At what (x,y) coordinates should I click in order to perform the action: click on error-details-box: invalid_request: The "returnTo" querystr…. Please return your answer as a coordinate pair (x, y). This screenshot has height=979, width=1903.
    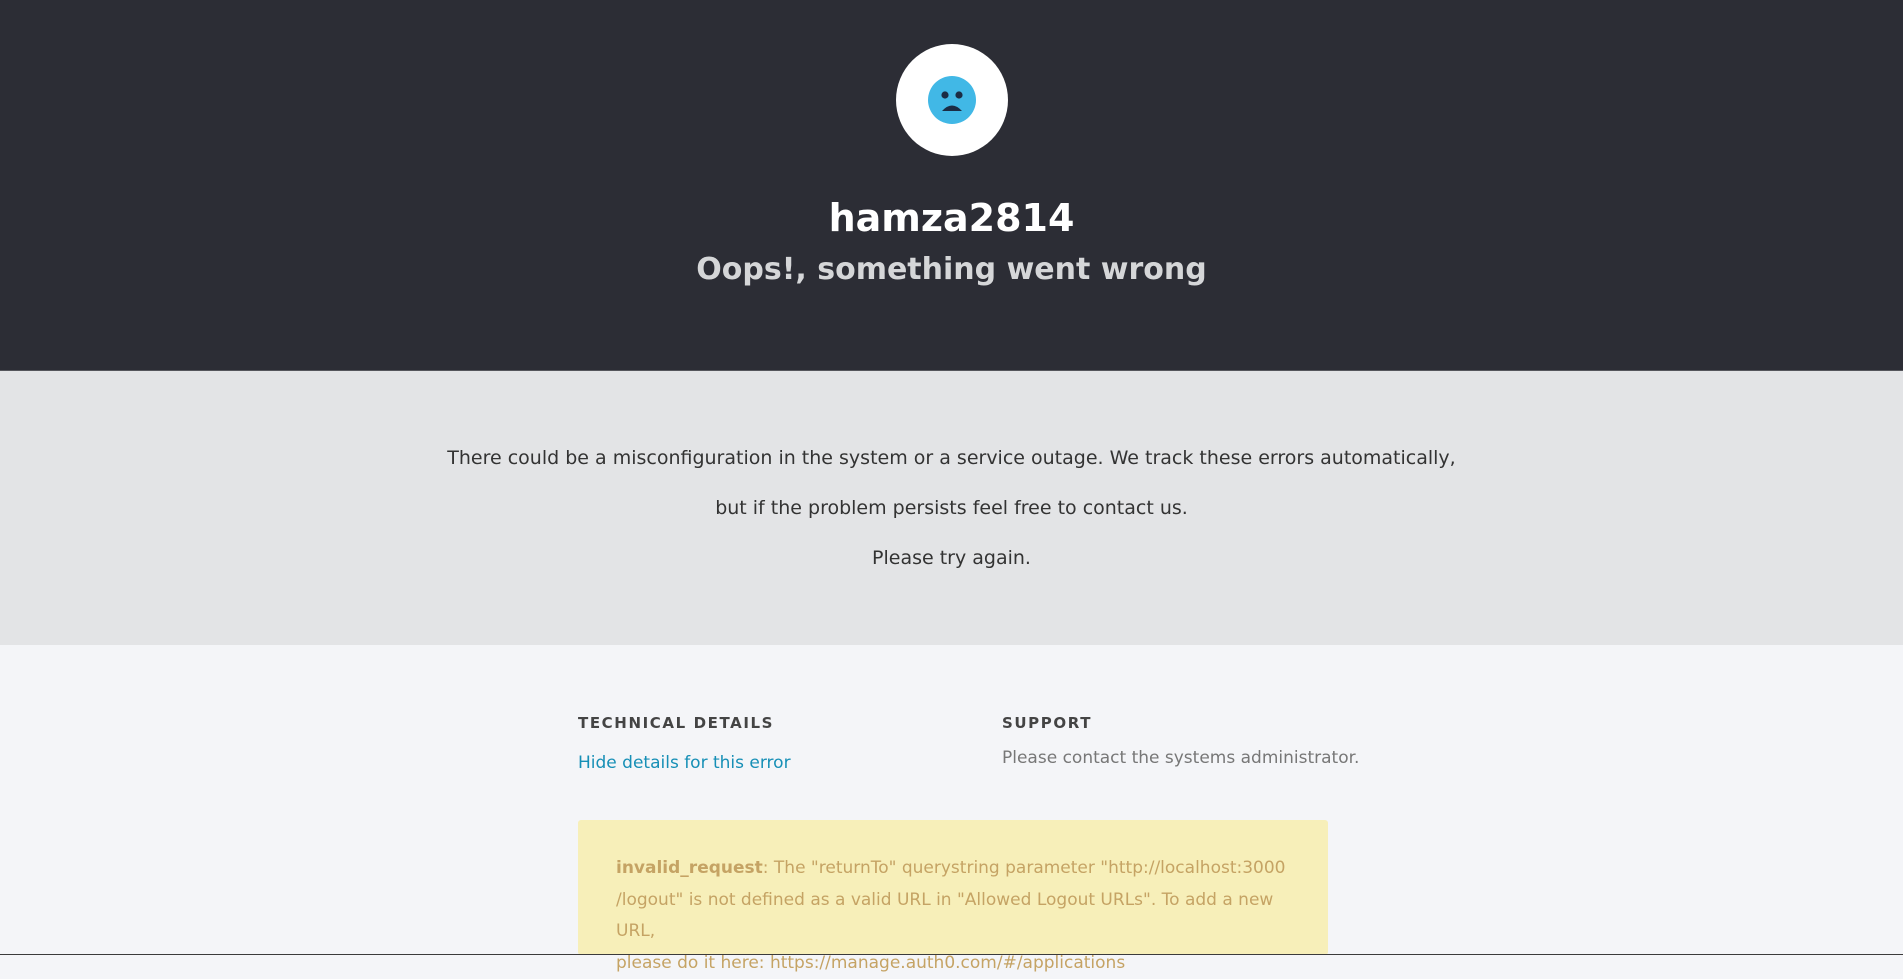
    Looking at the image, I should click on (953, 896).